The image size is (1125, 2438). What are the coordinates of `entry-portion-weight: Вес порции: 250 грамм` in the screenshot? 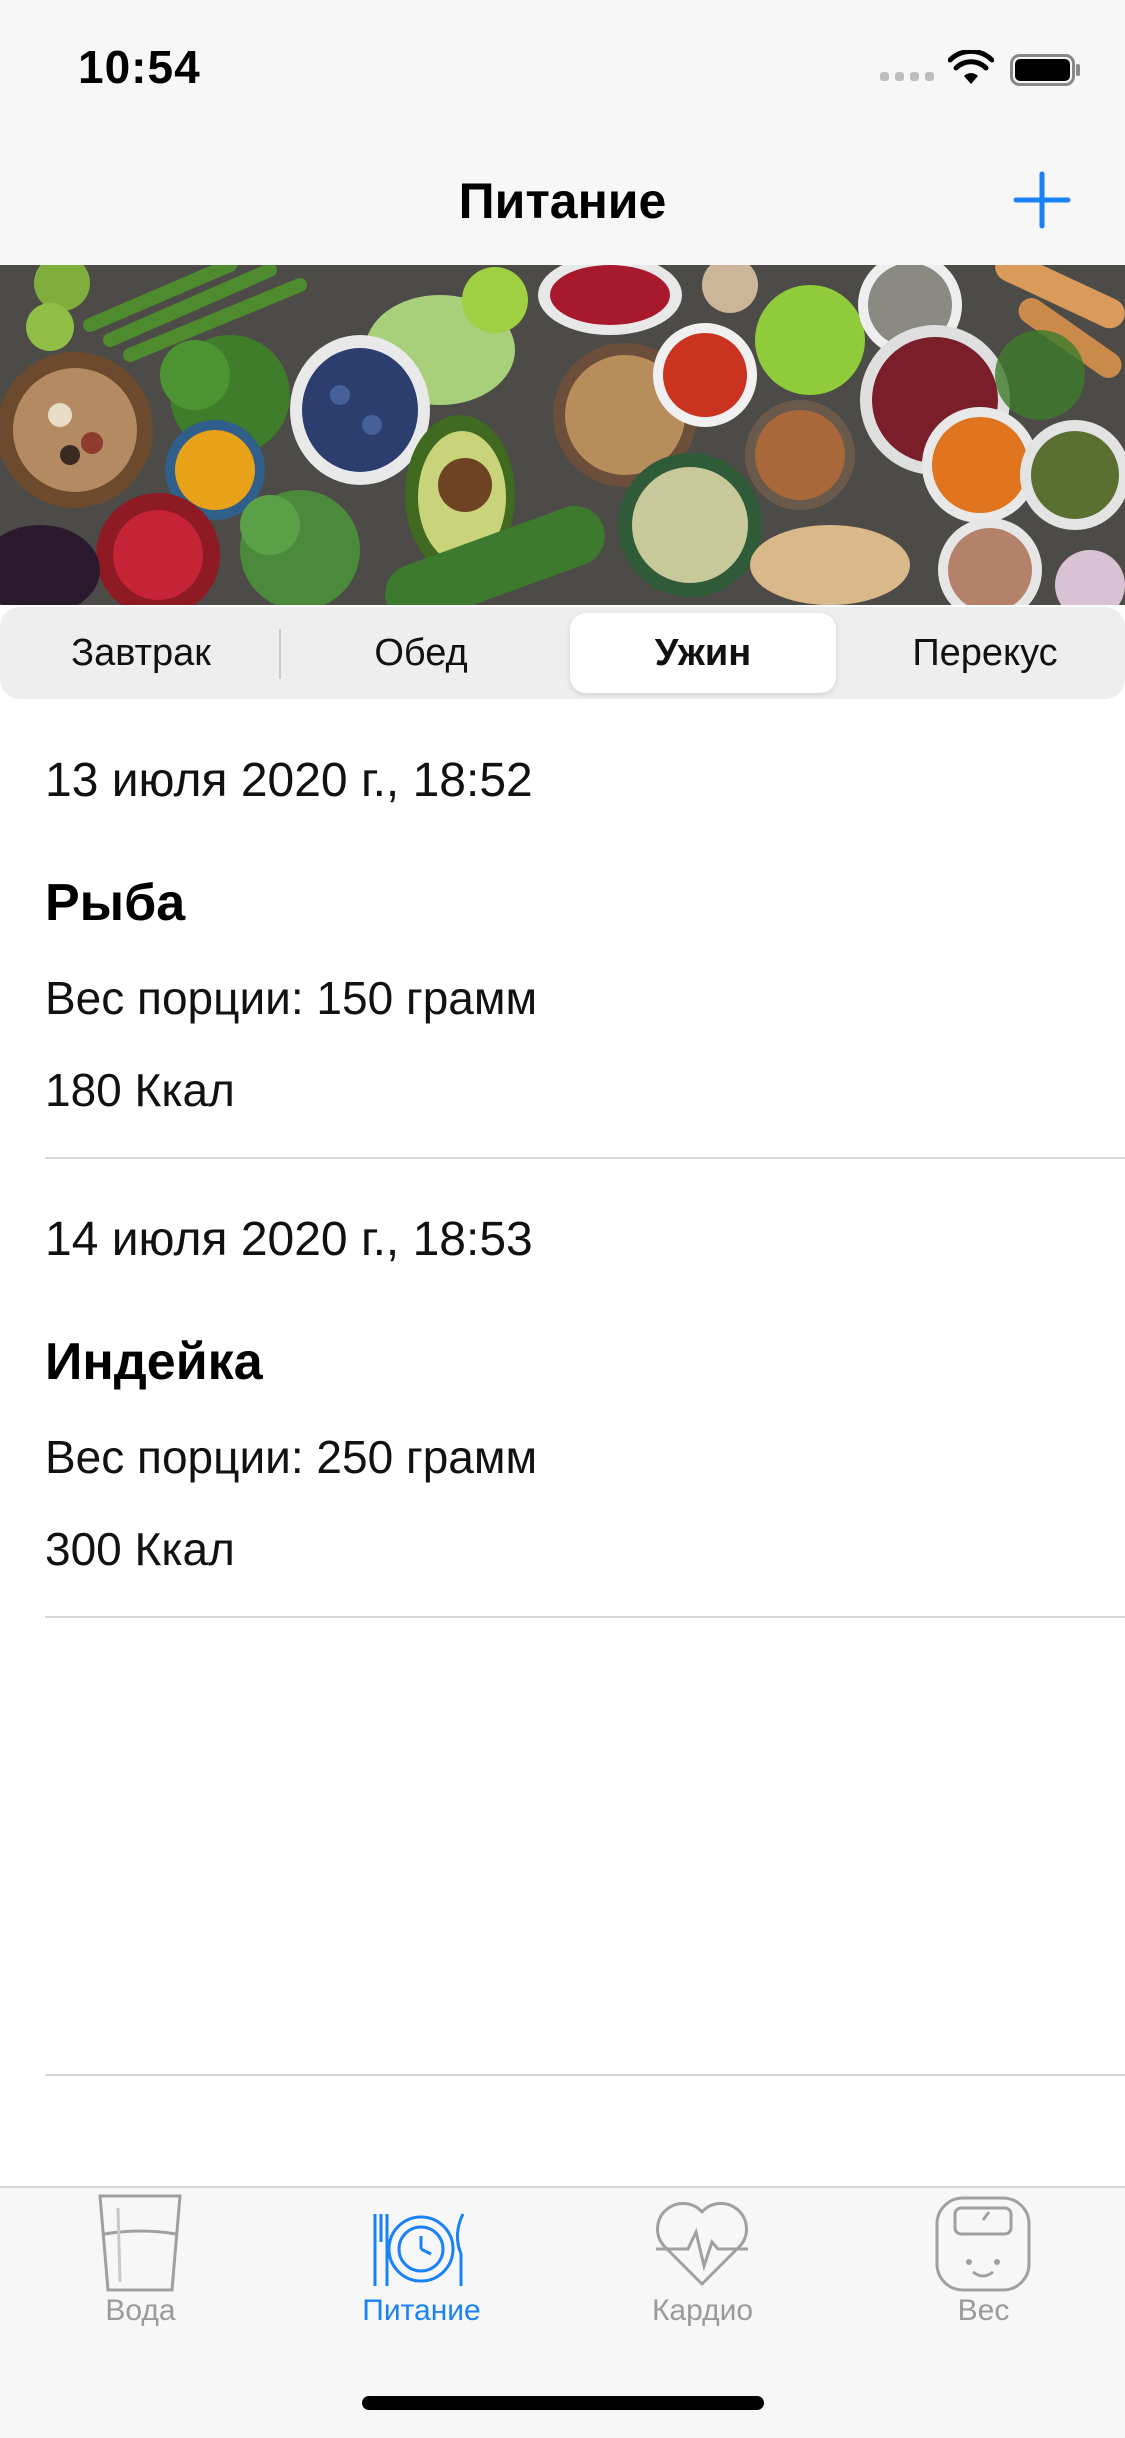 It's located at (291, 1457).